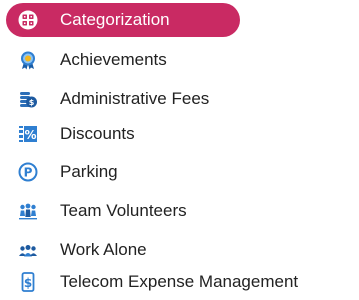  Describe the element at coordinates (28, 250) in the screenshot. I see `work-alone-people-icon` at that location.